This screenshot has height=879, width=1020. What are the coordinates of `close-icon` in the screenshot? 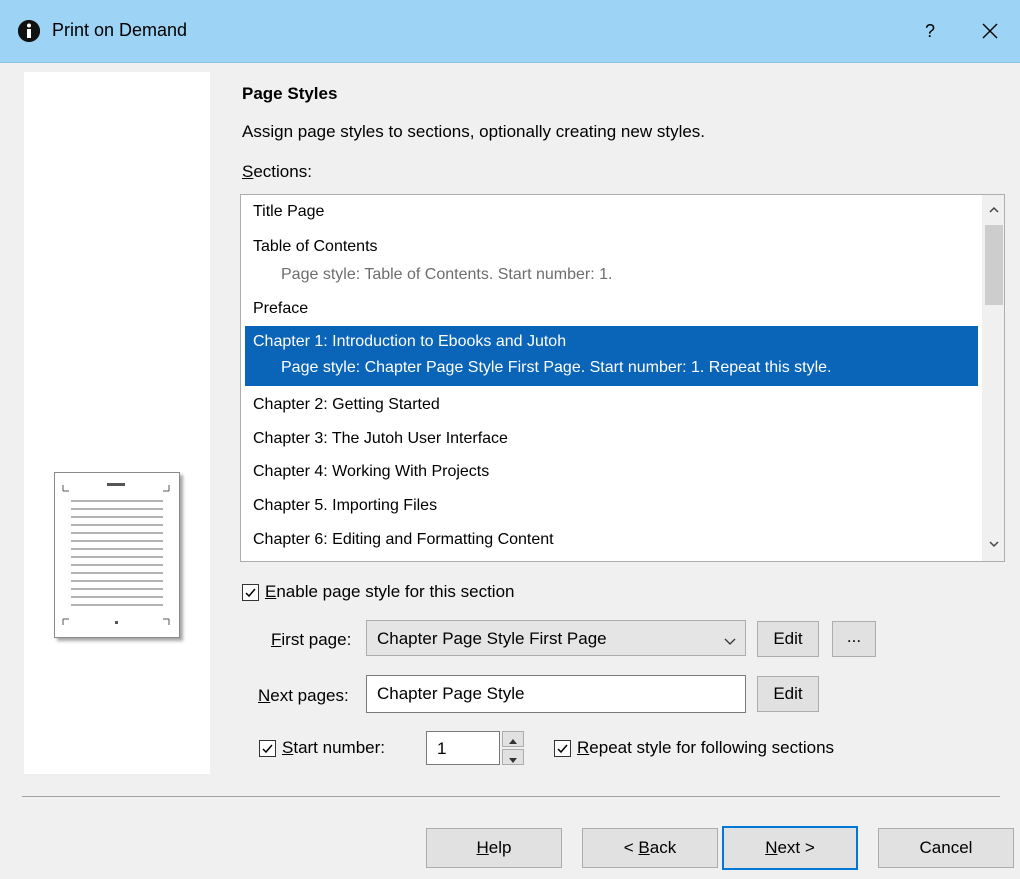 It's located at (990, 31).